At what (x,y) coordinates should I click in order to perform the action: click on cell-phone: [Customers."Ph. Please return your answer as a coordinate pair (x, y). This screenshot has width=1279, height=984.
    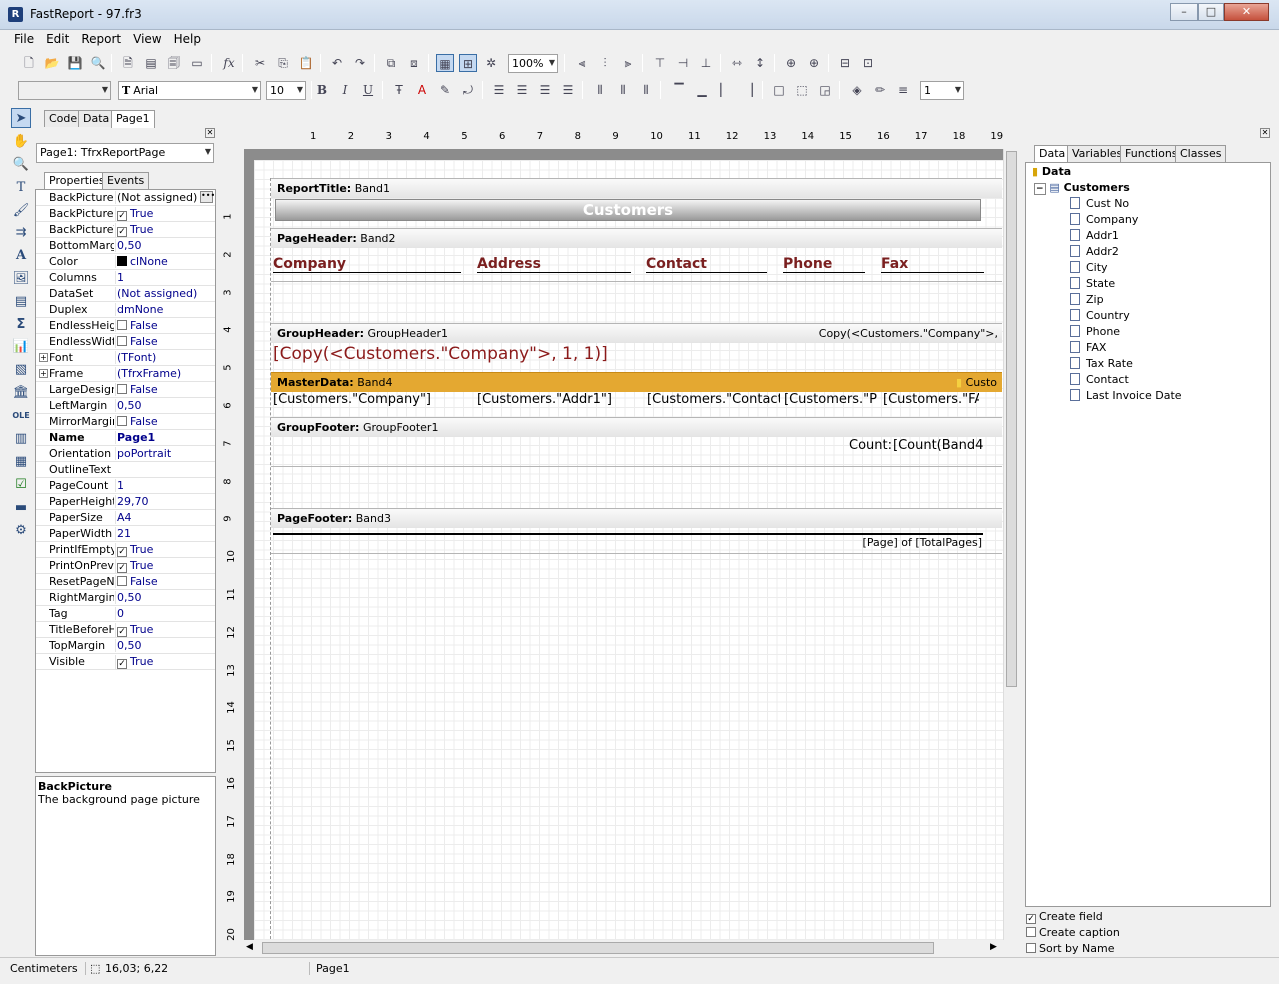
    Looking at the image, I should click on (831, 399).